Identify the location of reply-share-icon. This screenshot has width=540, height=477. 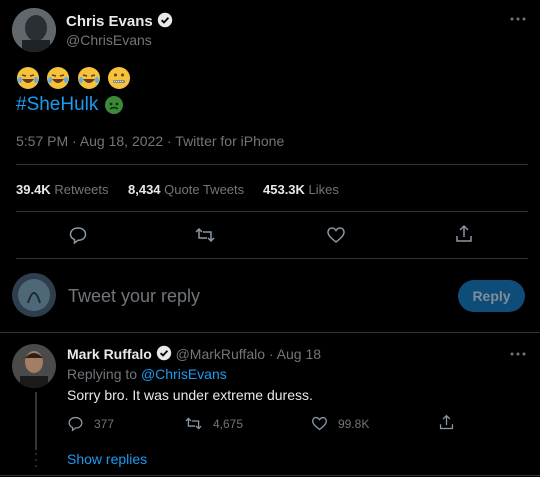
(446, 422).